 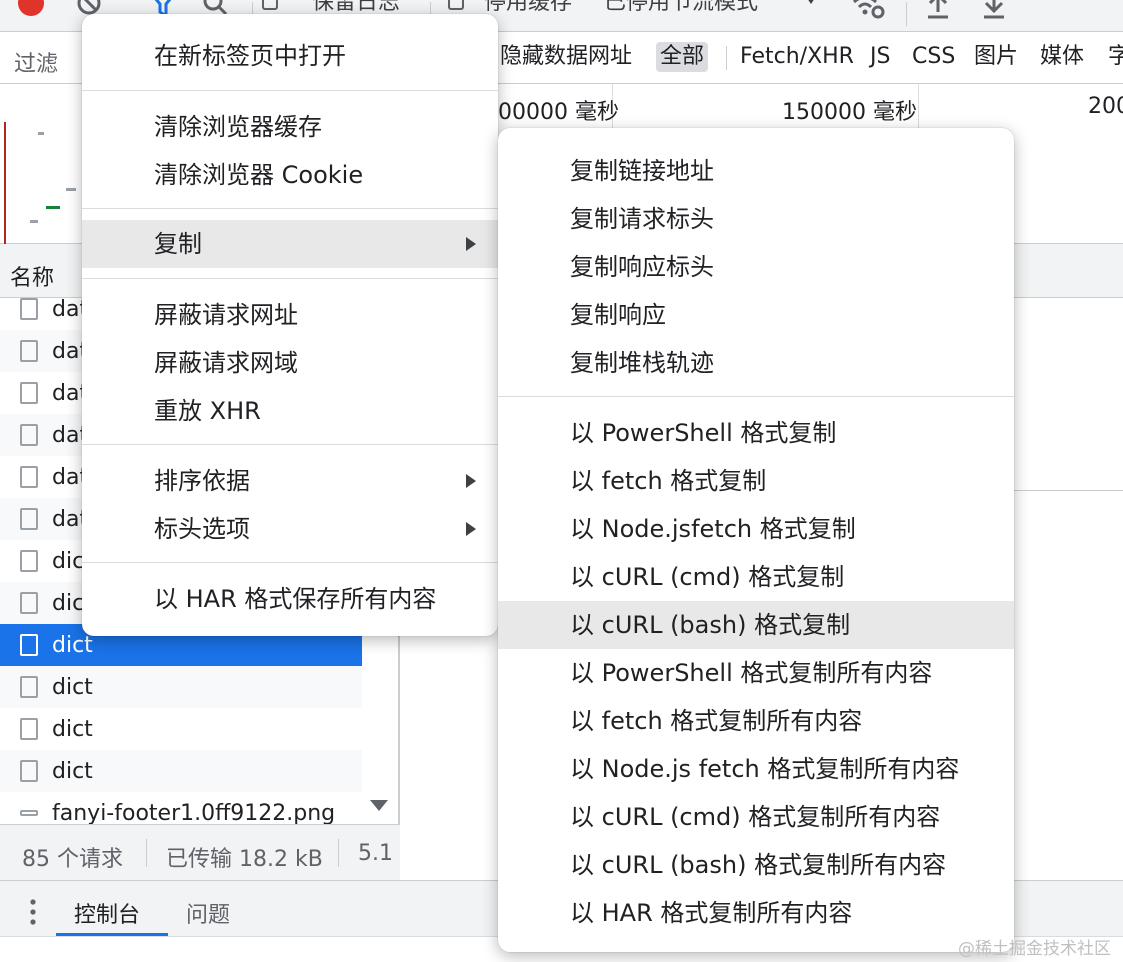 I want to click on filter-type-fetch-xhr: Fetch/XHR, so click(x=797, y=57).